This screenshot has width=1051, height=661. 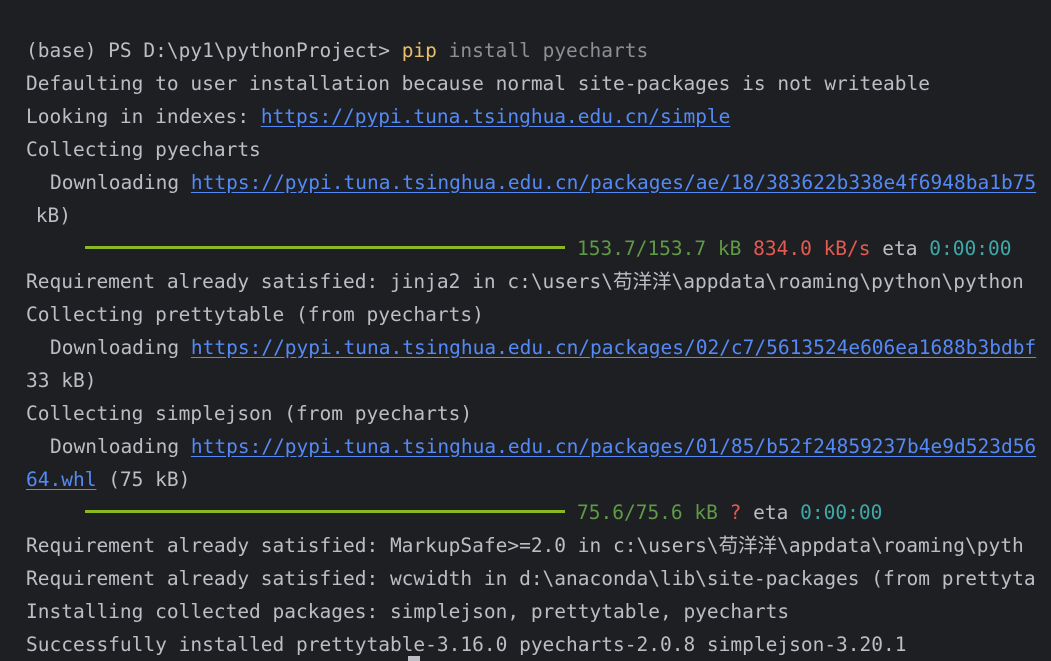 I want to click on progress-line: 75.6/75.6 kB ? eta 0:00:00, so click(x=483, y=512).